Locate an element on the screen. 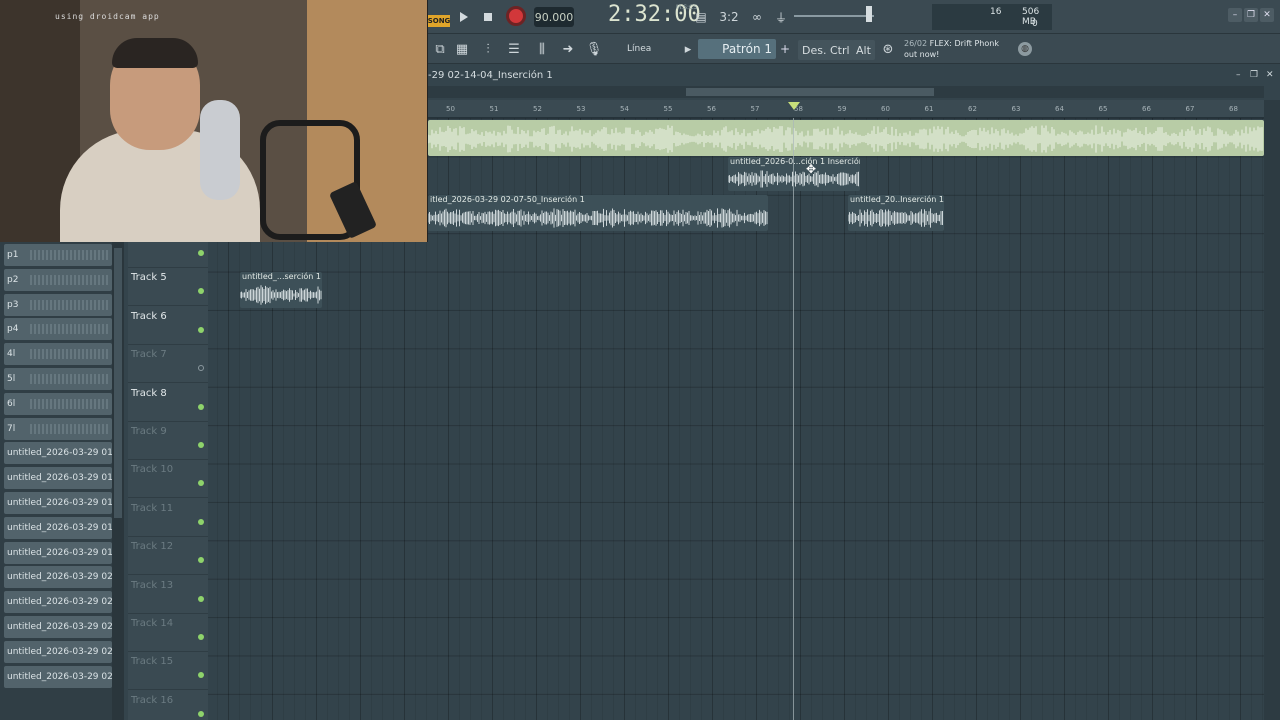 The image size is (1280, 720). ruler-label: 60 is located at coordinates (885, 109).